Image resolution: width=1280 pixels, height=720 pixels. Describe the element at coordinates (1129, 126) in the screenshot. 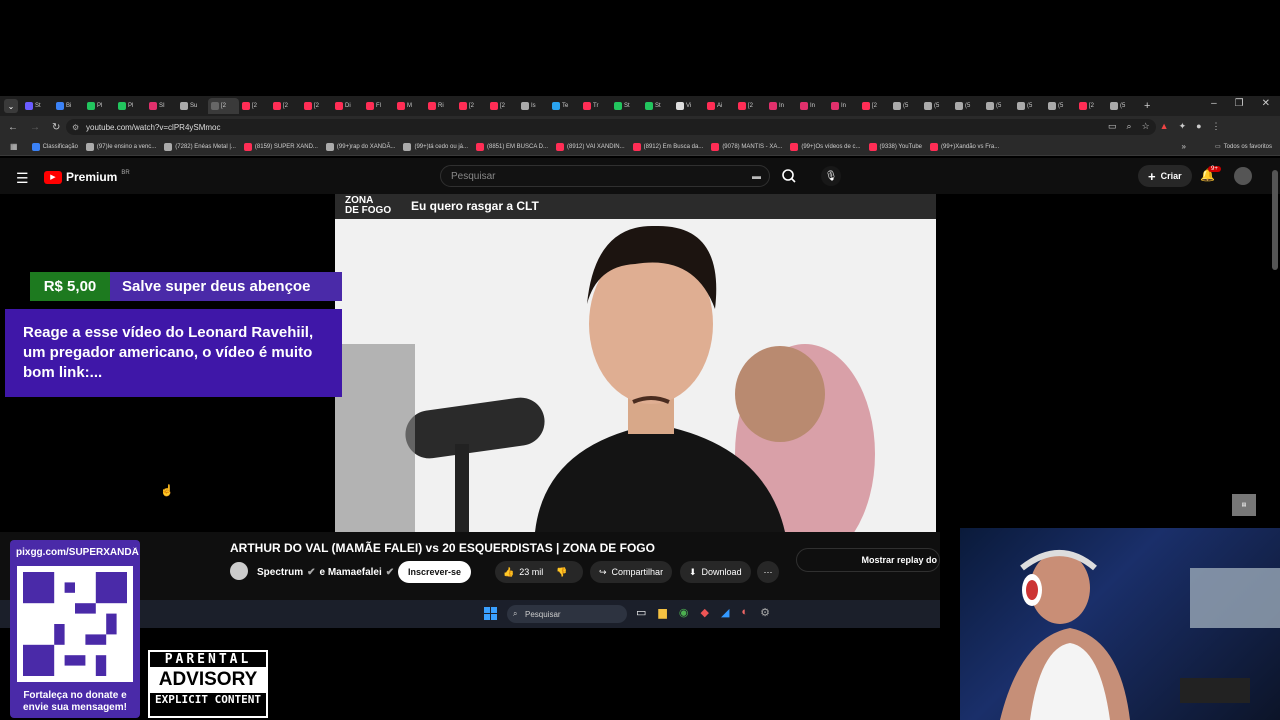

I see `zoom-icon: ⌕` at that location.